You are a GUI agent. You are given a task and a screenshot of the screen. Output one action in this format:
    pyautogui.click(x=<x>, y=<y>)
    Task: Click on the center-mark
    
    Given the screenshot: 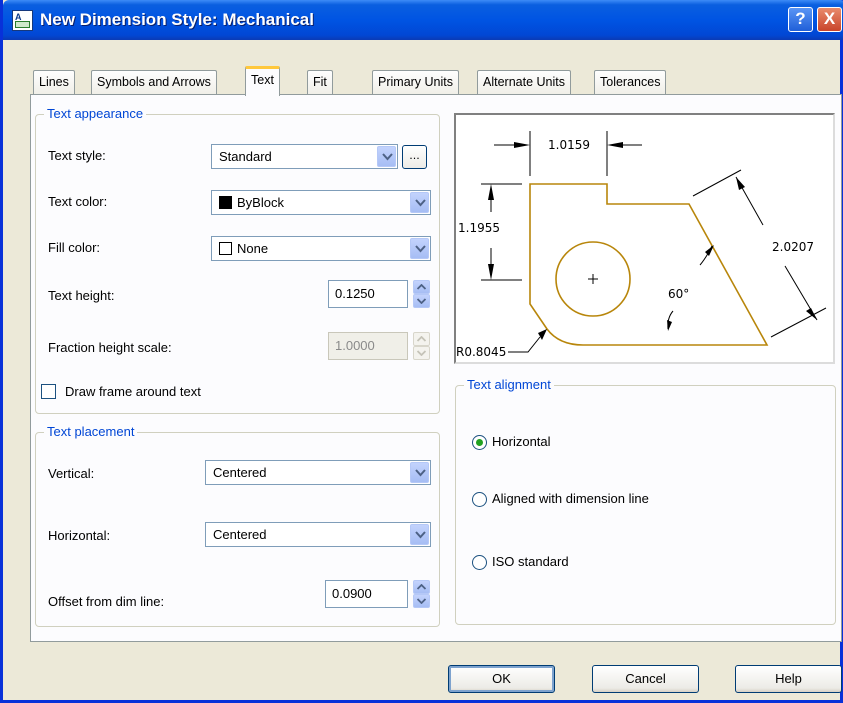 What is the action you would take?
    pyautogui.click(x=593, y=279)
    